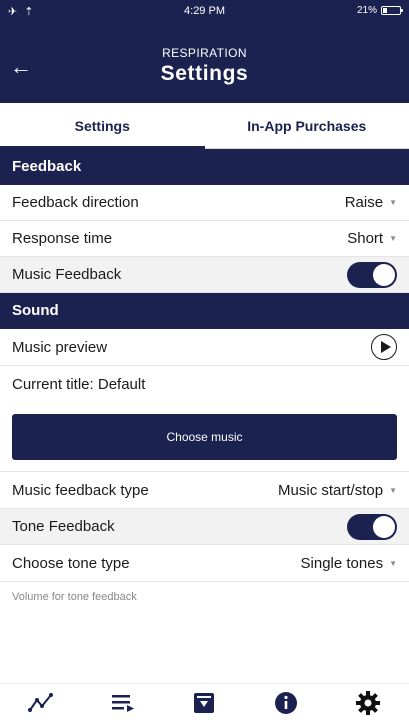  What do you see at coordinates (71, 563) in the screenshot?
I see `tone-type-label: Choose tone type` at bounding box center [71, 563].